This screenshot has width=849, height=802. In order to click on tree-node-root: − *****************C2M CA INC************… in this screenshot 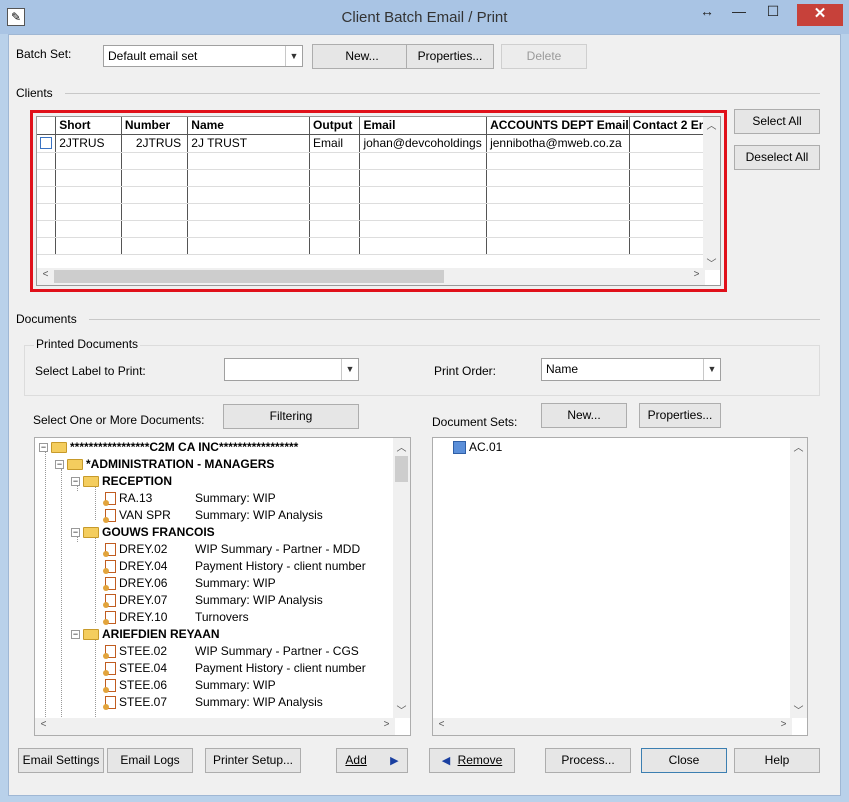, I will do `click(168, 447)`.